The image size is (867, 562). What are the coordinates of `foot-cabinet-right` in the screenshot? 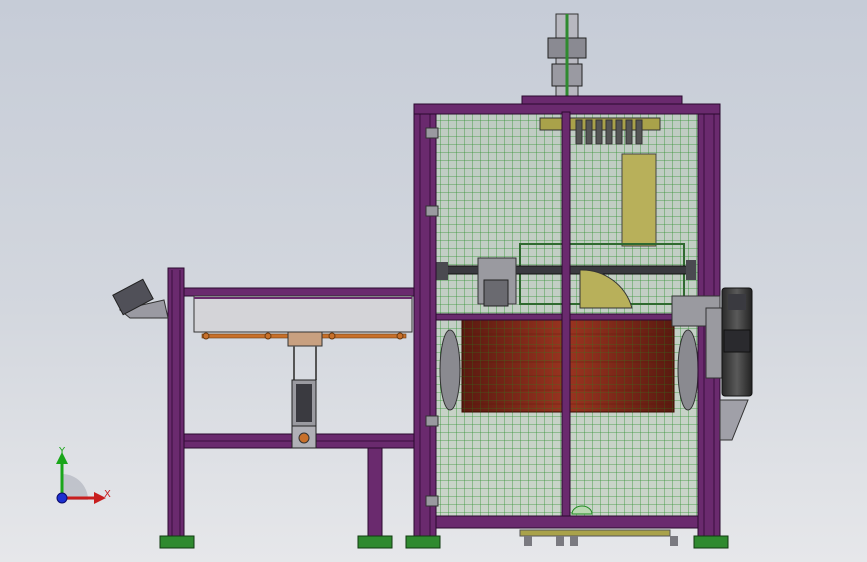 It's located at (711, 542).